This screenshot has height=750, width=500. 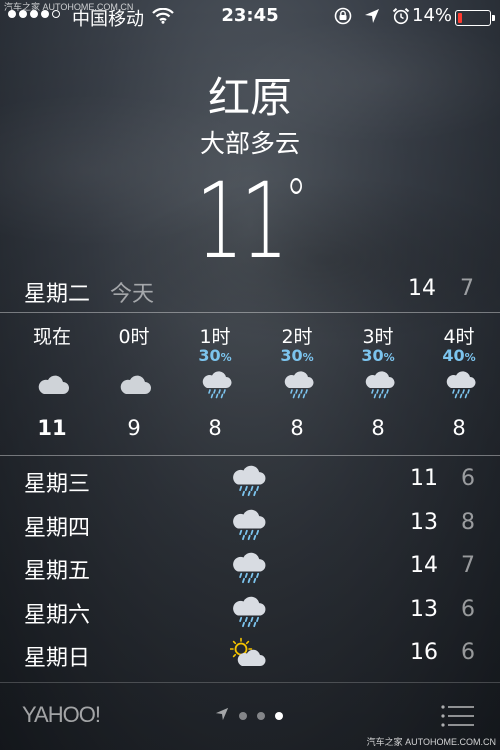 What do you see at coordinates (401, 18) in the screenshot?
I see `alarm-icon` at bounding box center [401, 18].